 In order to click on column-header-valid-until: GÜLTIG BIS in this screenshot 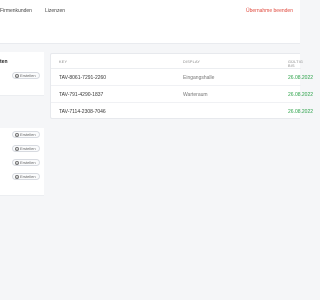, I will do `click(295, 64)`.